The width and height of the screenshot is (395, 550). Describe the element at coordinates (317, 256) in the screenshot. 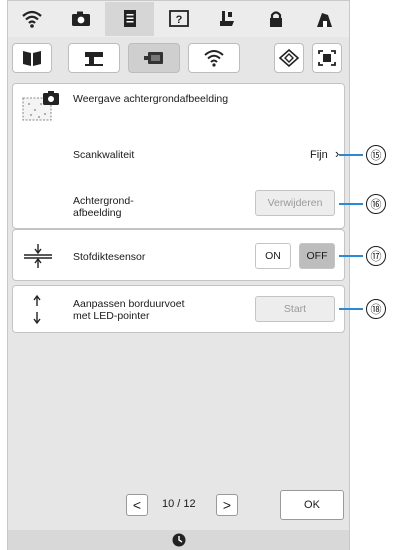

I see `sensor-off-button: OFF` at that location.